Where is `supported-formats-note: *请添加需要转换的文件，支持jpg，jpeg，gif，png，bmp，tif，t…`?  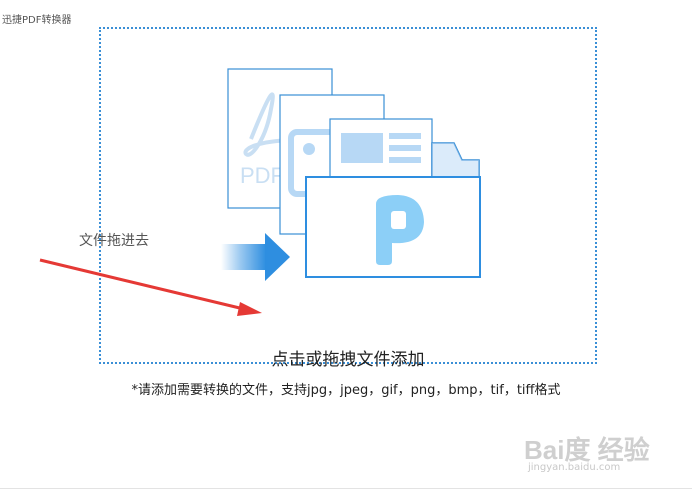
supported-formats-note: *请添加需要转换的文件，支持jpg，jpeg，gif，png，bmp，tif，t… is located at coordinates (346, 390).